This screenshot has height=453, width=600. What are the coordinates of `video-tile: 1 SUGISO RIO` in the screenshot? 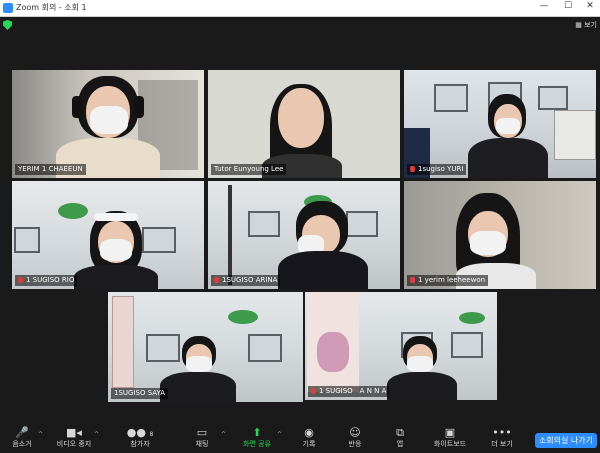 It's located at (108, 235).